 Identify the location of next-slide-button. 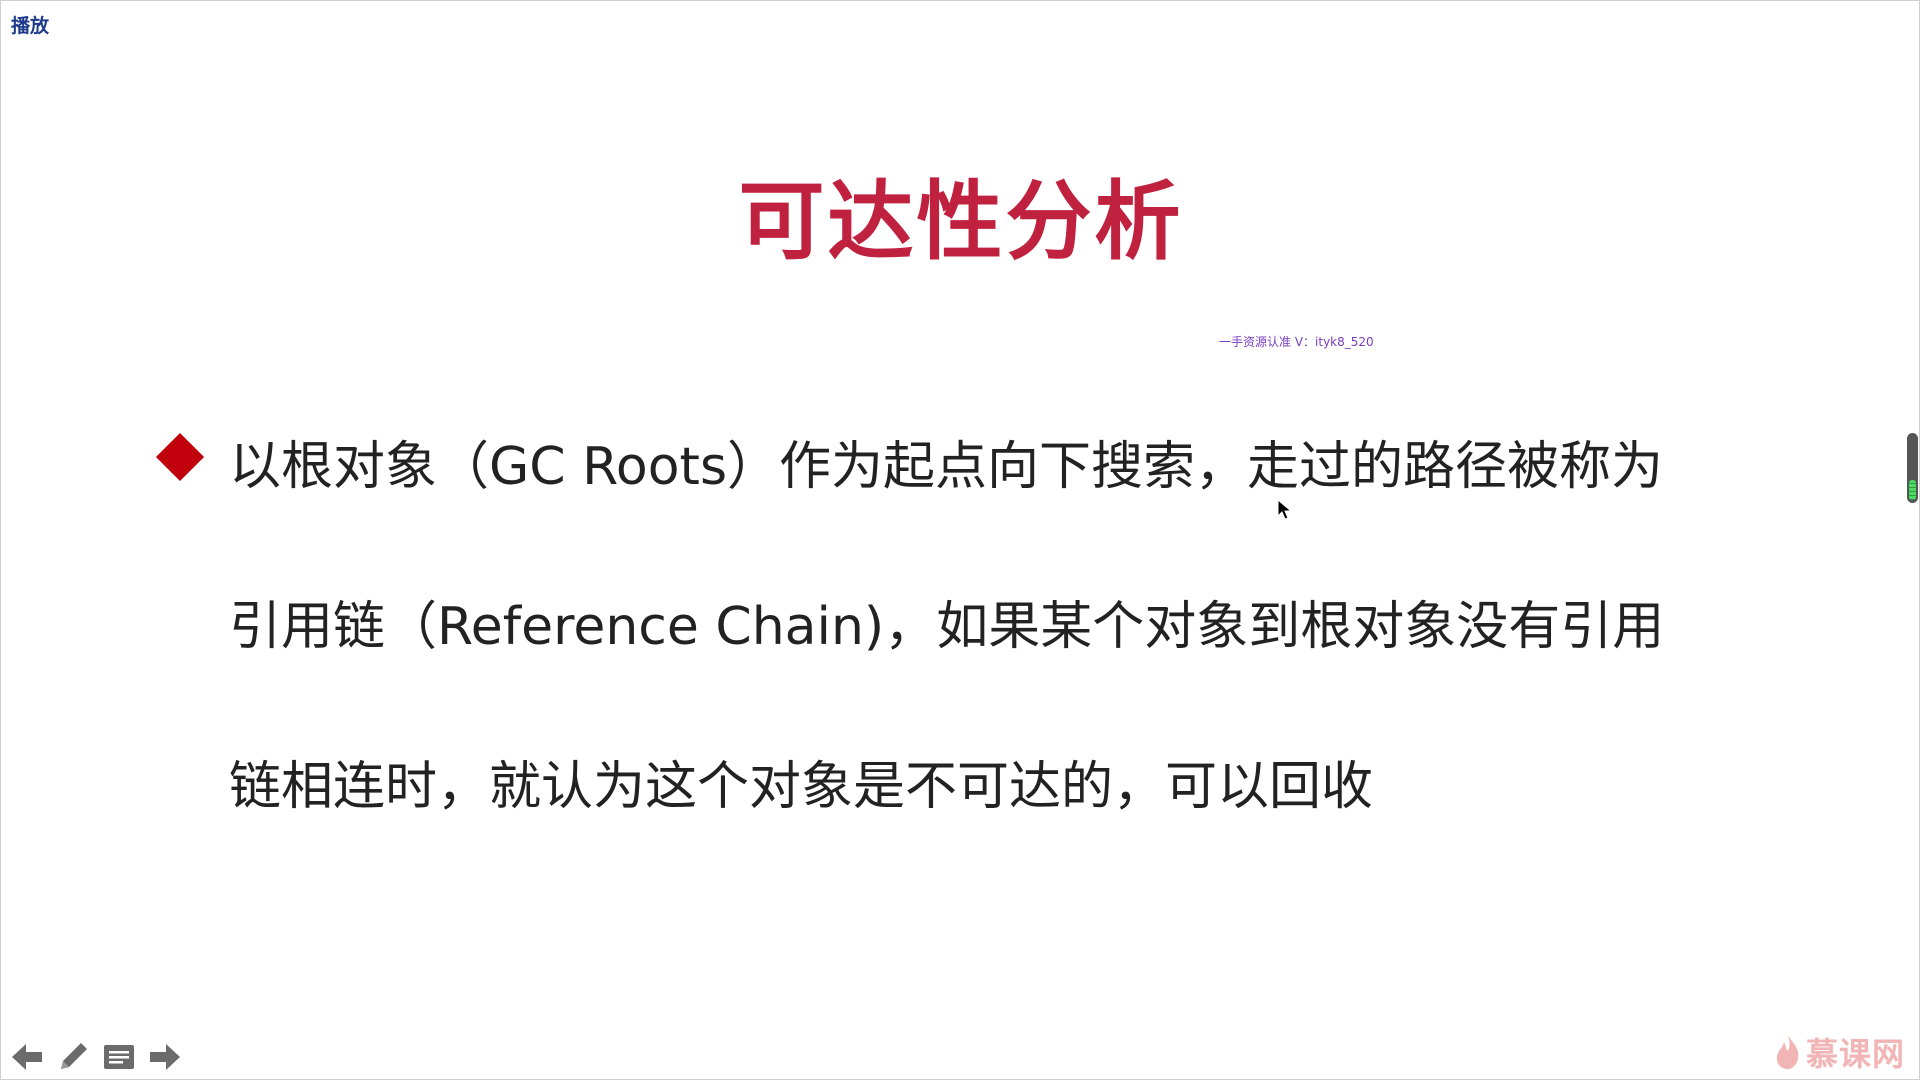
(165, 1057).